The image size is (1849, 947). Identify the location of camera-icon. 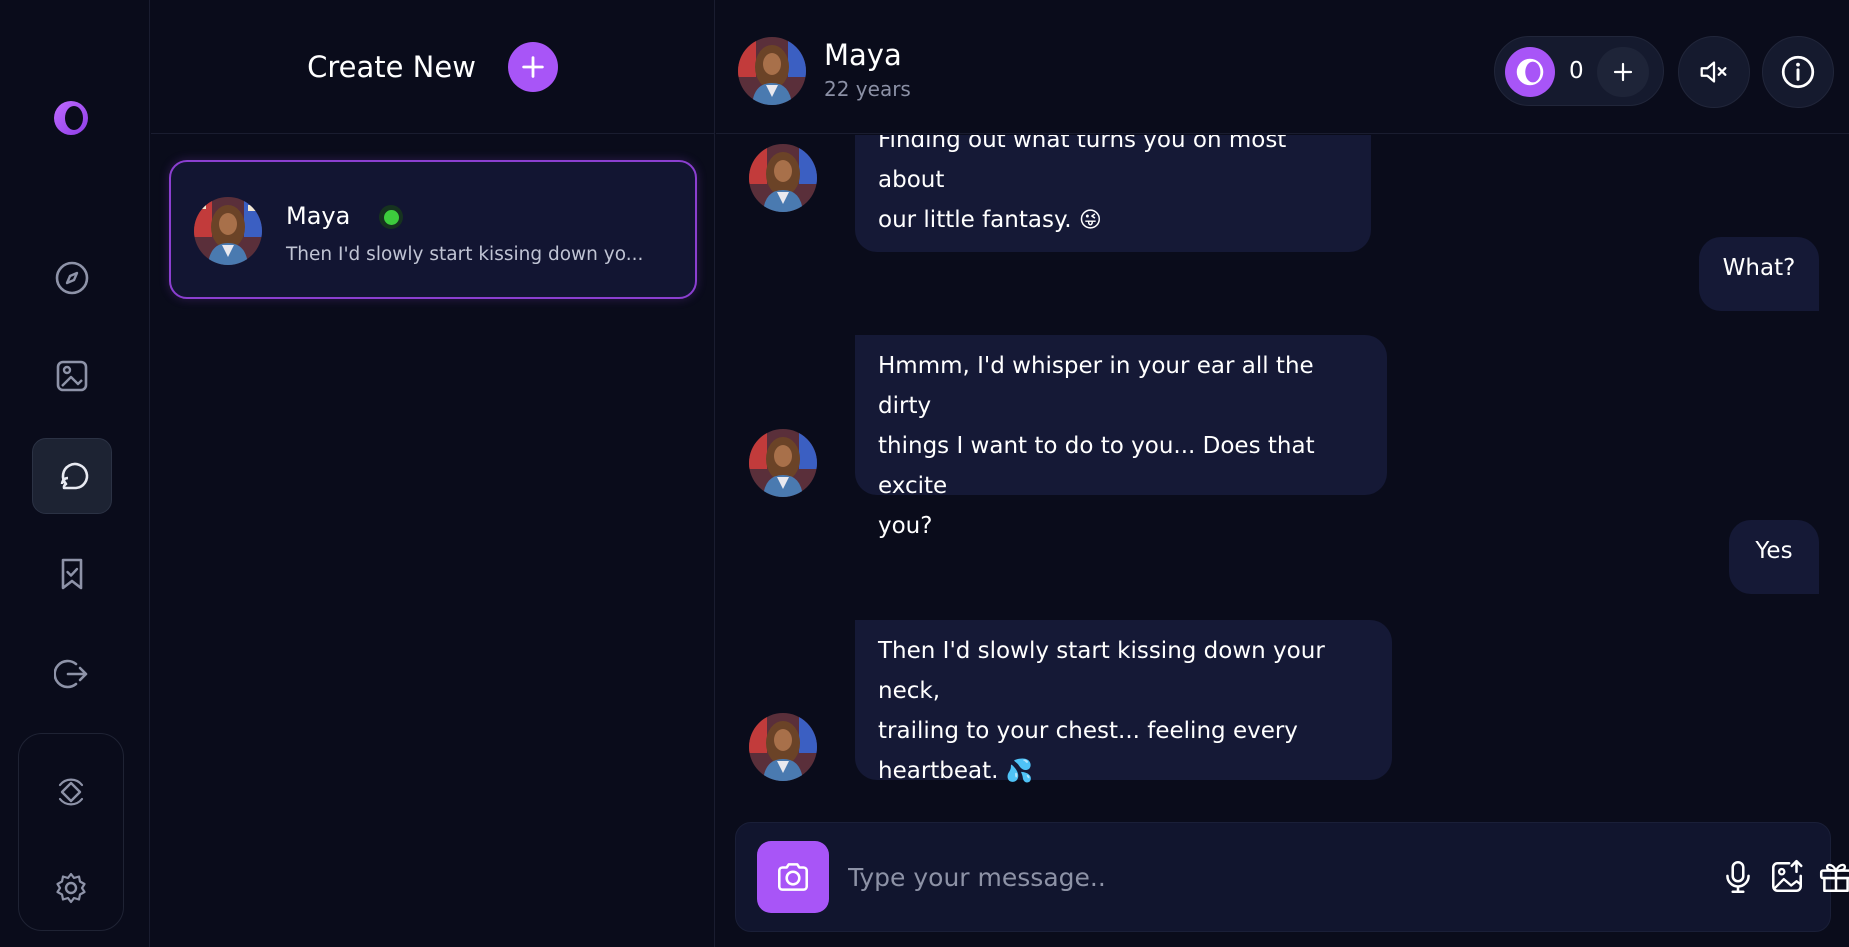
(793, 877).